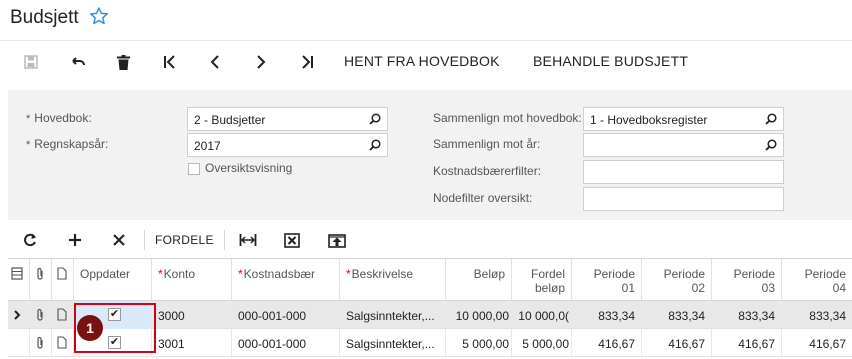 This screenshot has width=852, height=359. What do you see at coordinates (542, 315) in the screenshot?
I see `distributed-cell: 10 000,0(` at bounding box center [542, 315].